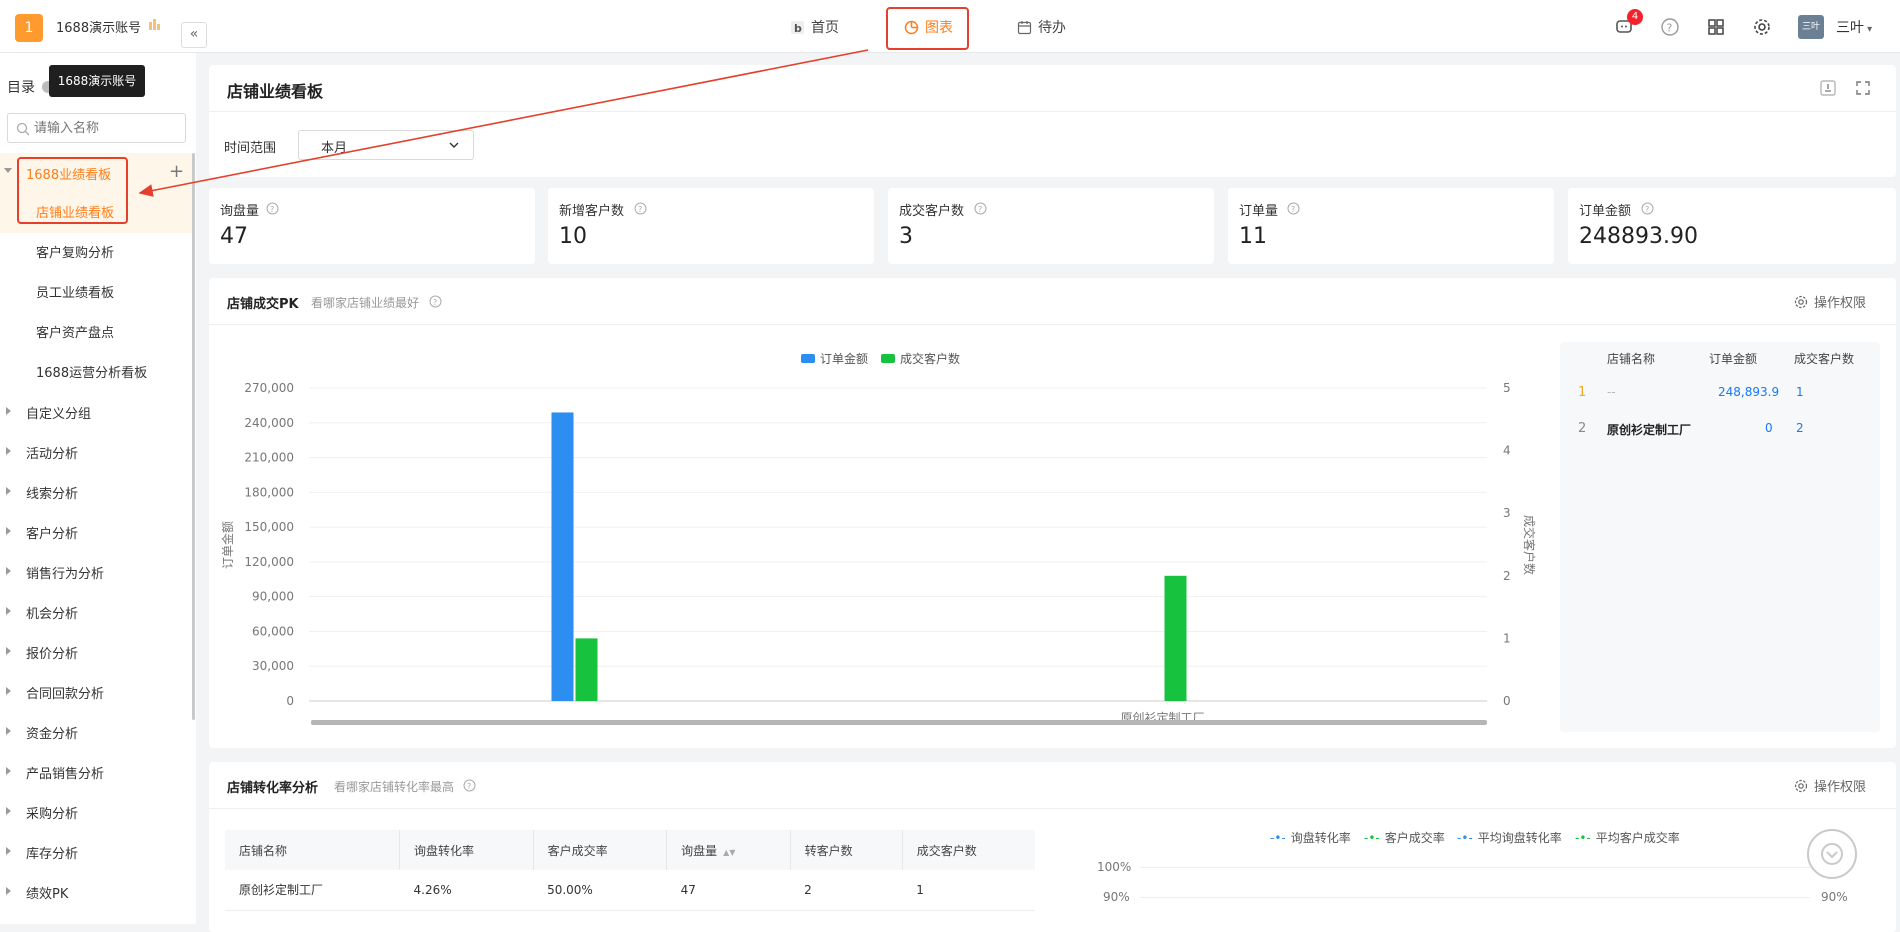 This screenshot has height=932, width=1900. What do you see at coordinates (91, 371) in the screenshot?
I see `sidebar-item-operations: 1688运营分析看板` at bounding box center [91, 371].